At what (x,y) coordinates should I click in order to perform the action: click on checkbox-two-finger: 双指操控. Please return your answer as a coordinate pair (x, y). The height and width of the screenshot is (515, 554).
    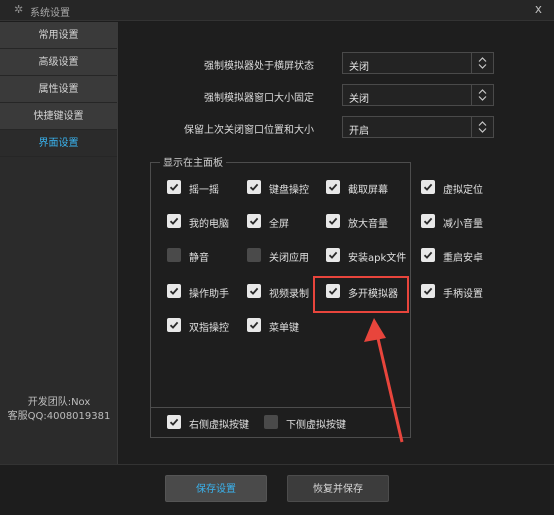
    Looking at the image, I should click on (211, 326).